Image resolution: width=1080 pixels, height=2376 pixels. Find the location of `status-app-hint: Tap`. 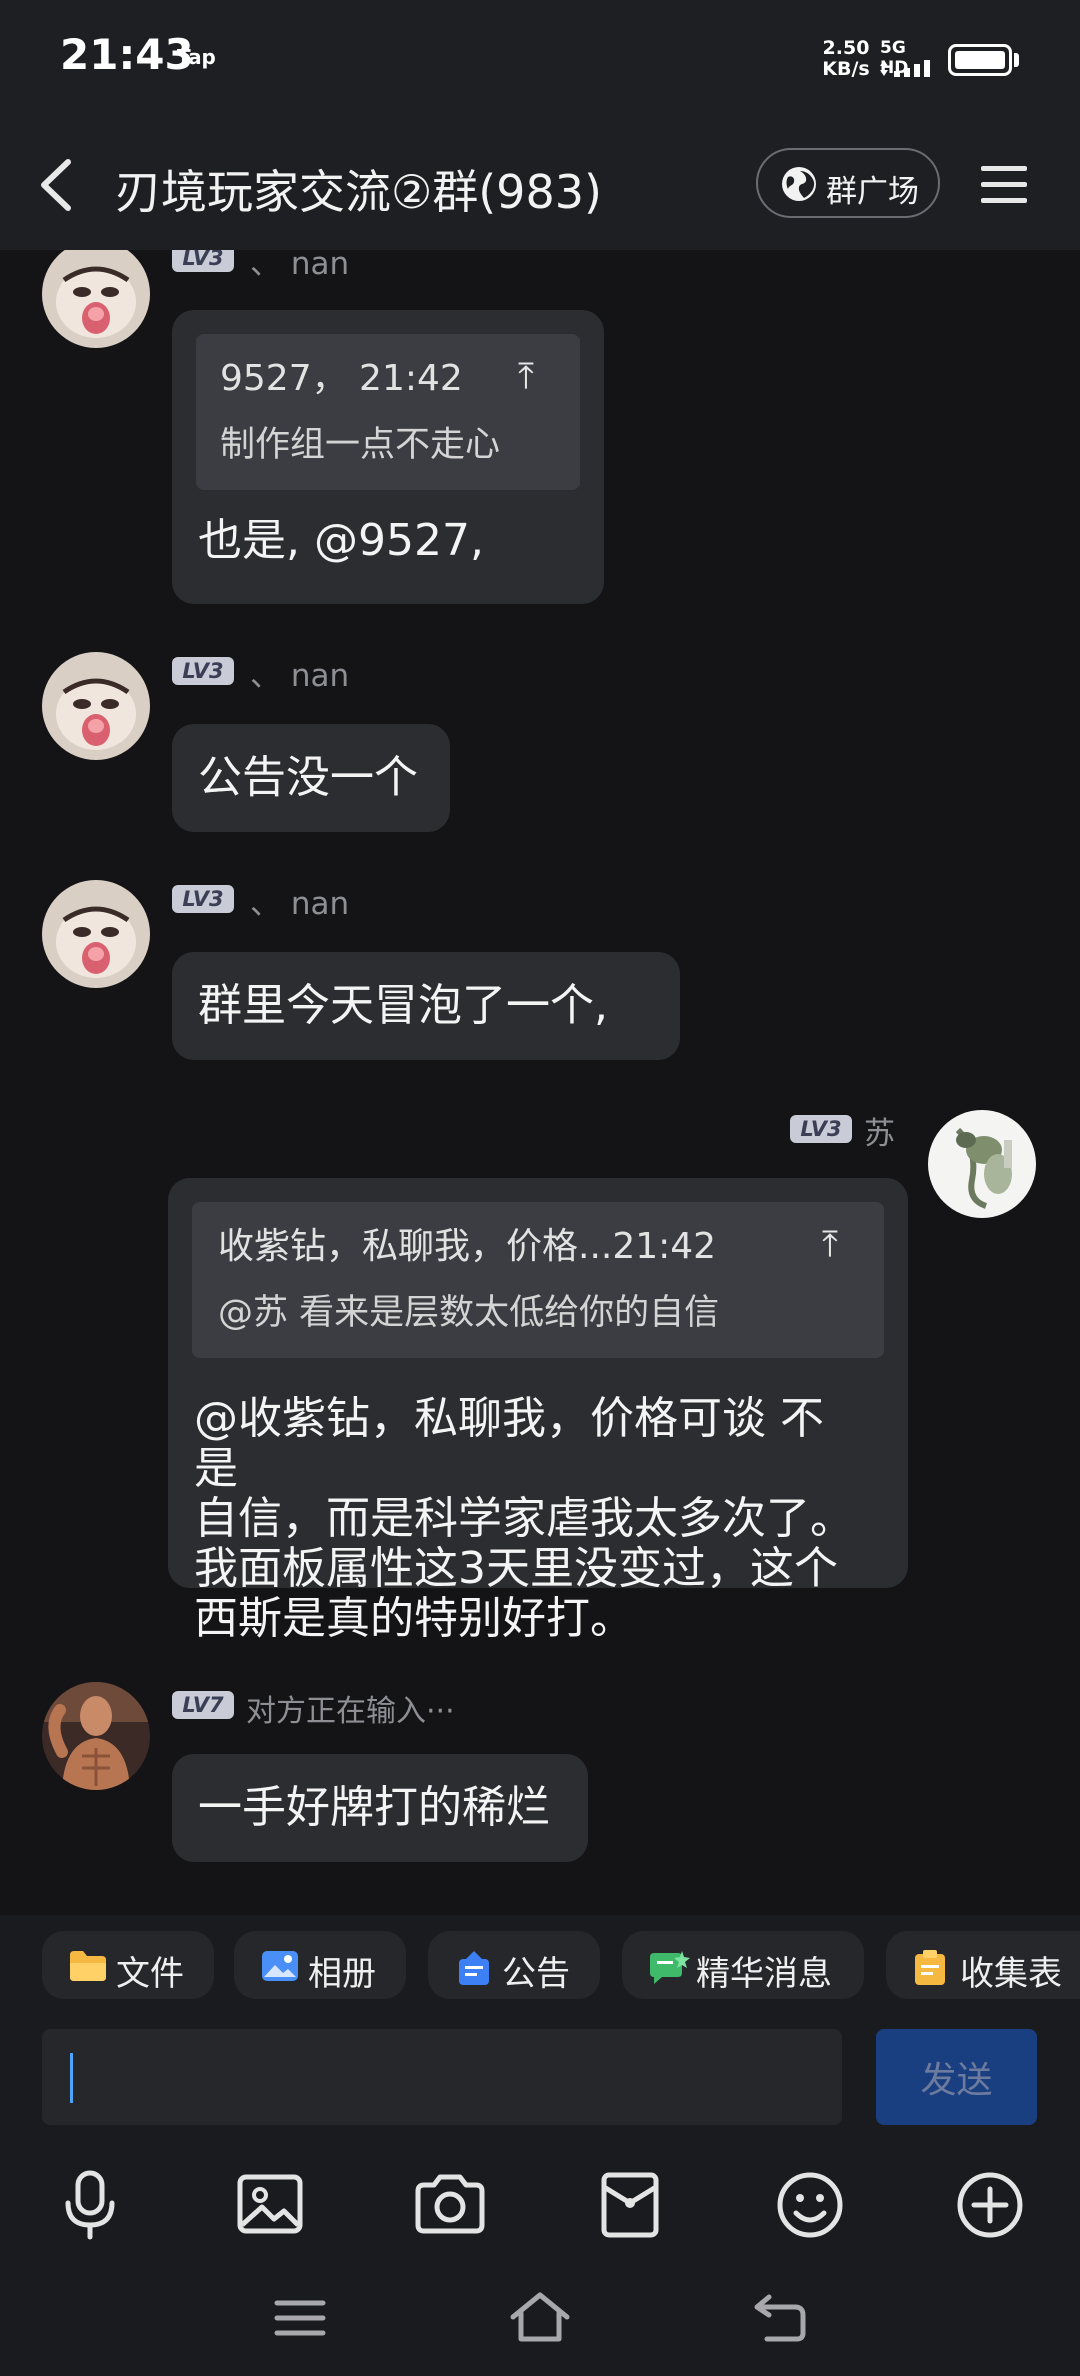

status-app-hint: Tap is located at coordinates (196, 57).